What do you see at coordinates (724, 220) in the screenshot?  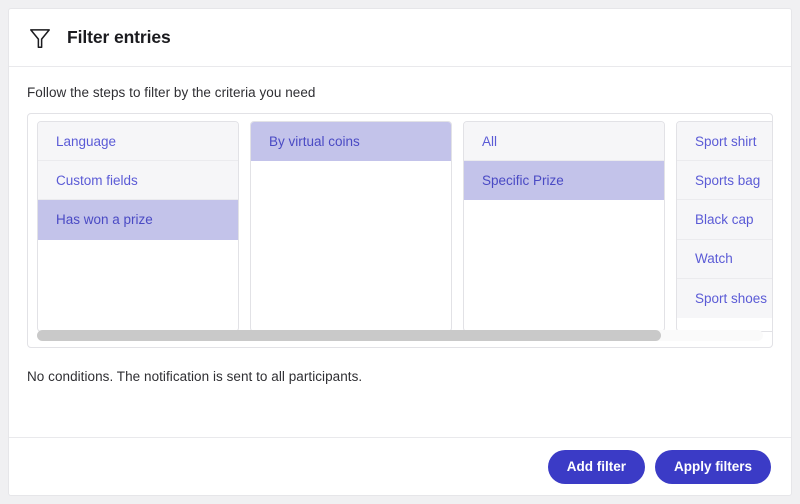 I see `cascader-item: Black cap` at bounding box center [724, 220].